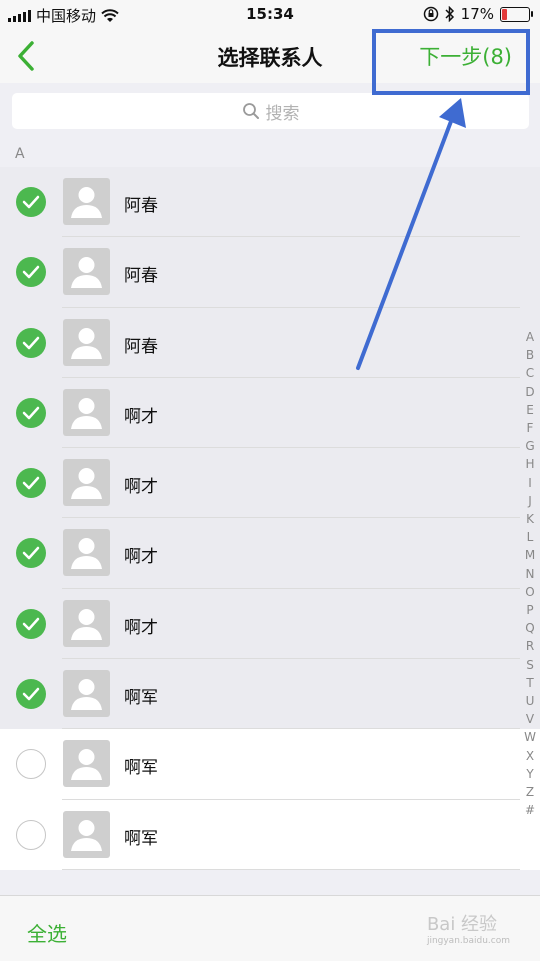 This screenshot has height=961, width=540. Describe the element at coordinates (47, 932) in the screenshot. I see `select-all-button: 全选` at that location.